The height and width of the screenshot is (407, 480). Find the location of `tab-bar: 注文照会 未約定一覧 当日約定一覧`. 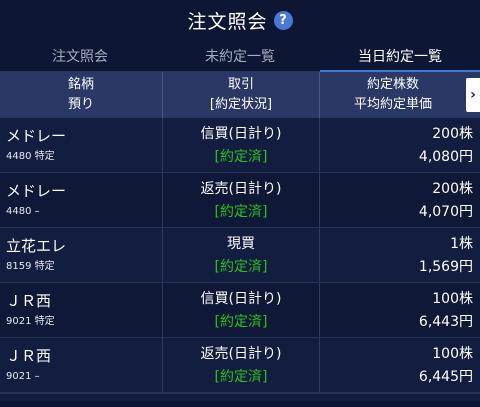

tab-bar: 注文照会 未約定一覧 当日約定一覧 is located at coordinates (240, 56).